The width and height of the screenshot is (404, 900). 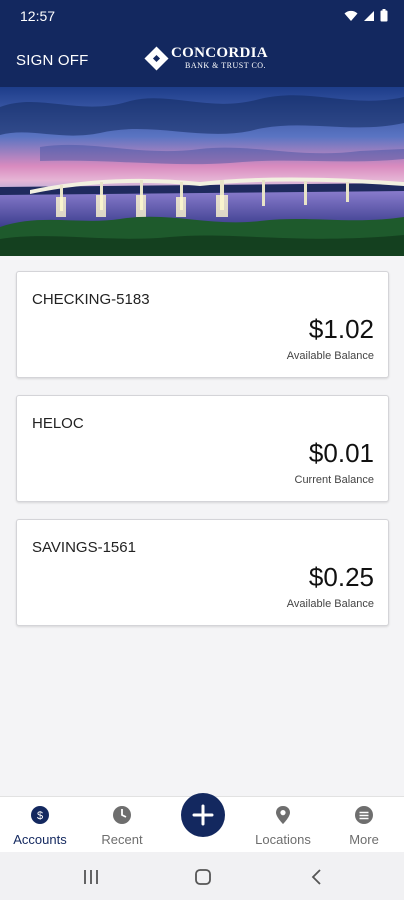 I want to click on account-balance: $0.25, so click(x=341, y=577).